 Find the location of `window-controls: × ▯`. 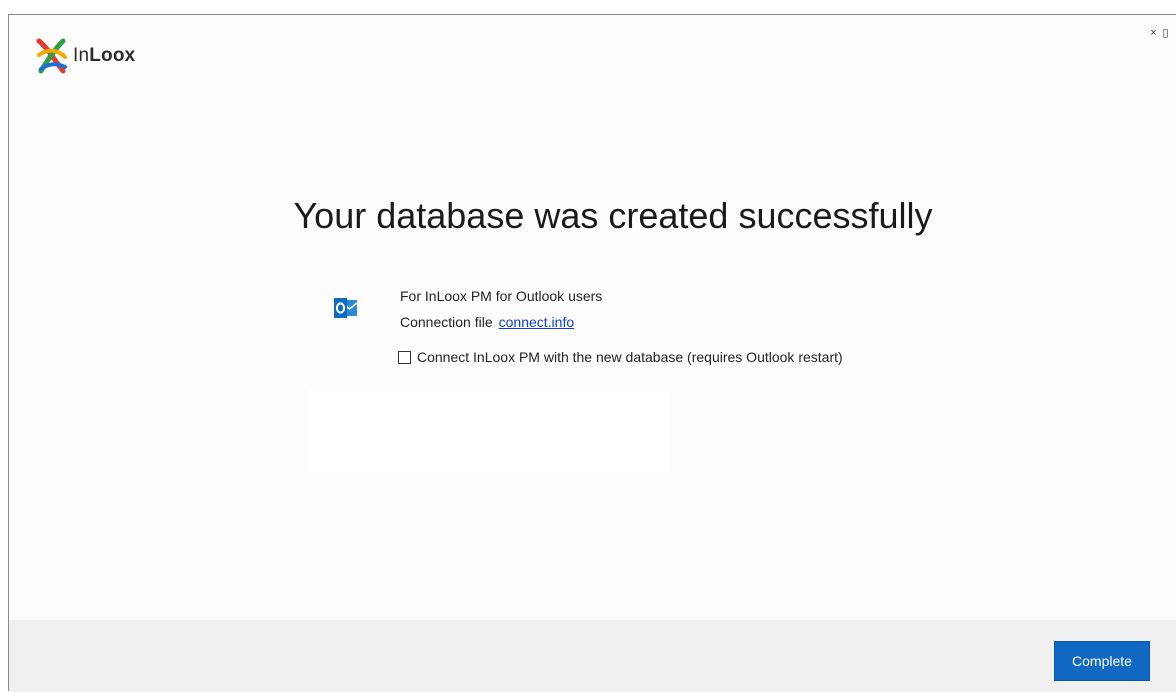

window-controls: × ▯ is located at coordinates (1159, 33).